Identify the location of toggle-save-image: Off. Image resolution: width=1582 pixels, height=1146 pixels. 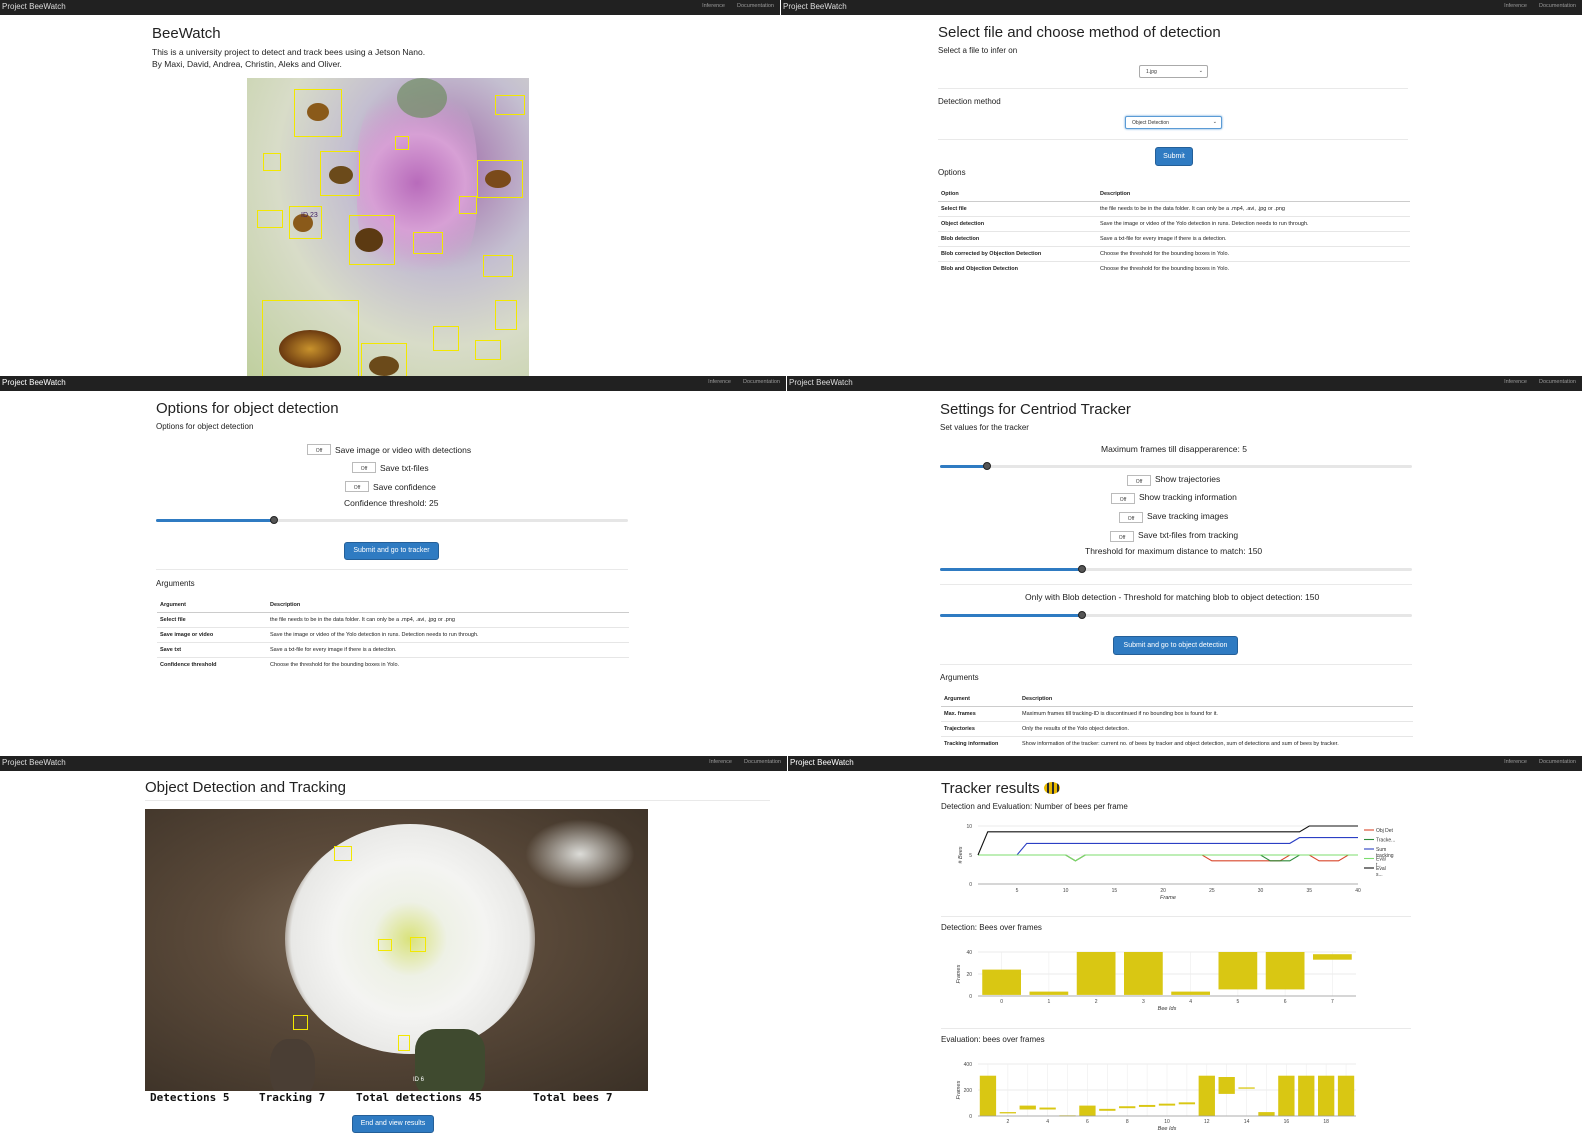
(319, 449).